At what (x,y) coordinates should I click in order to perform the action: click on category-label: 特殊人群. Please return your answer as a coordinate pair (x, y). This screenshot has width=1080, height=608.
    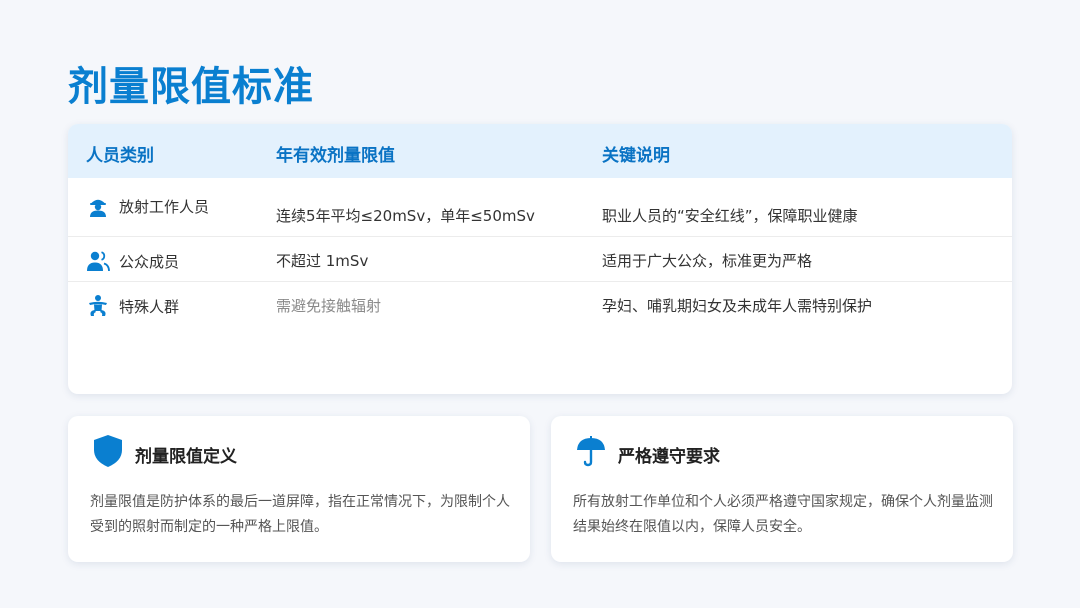
    Looking at the image, I should click on (149, 306).